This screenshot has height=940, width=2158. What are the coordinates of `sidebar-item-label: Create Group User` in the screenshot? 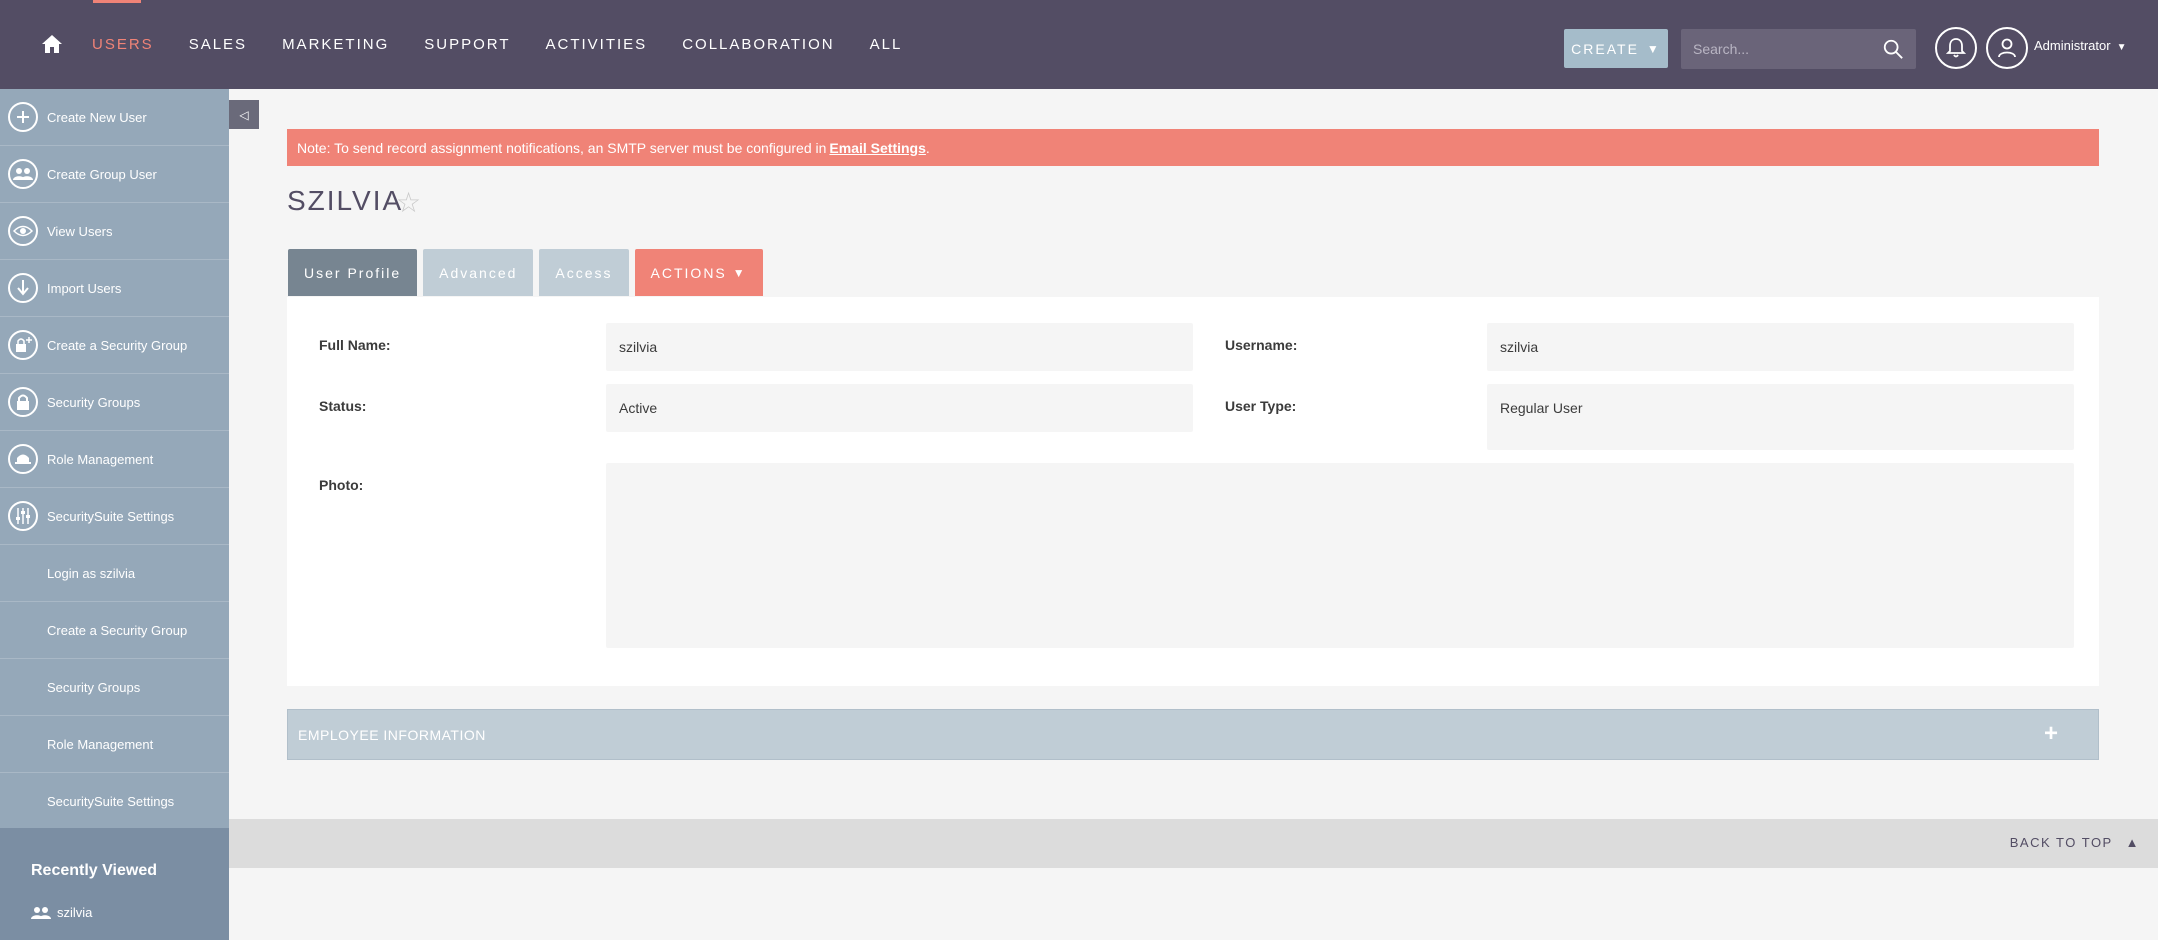 It's located at (102, 174).